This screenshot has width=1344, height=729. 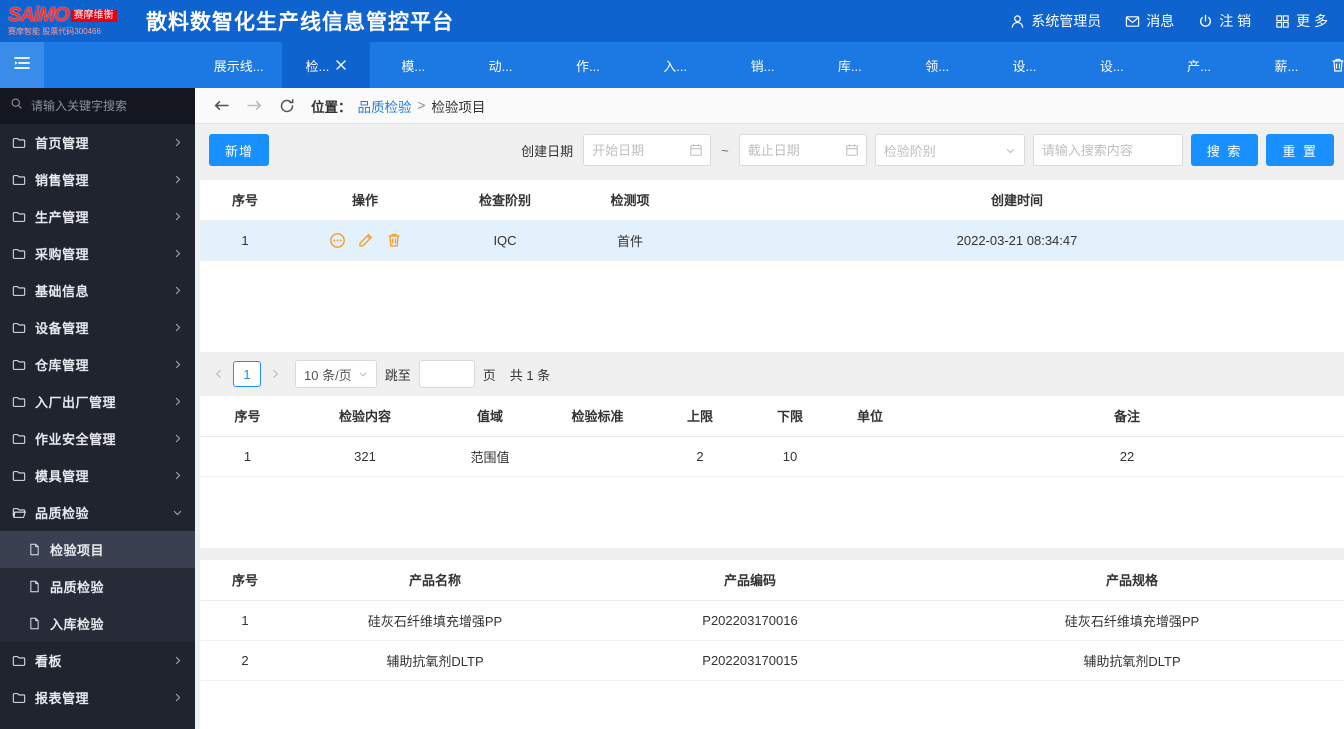 I want to click on collapse-menu-button, so click(x=22, y=65).